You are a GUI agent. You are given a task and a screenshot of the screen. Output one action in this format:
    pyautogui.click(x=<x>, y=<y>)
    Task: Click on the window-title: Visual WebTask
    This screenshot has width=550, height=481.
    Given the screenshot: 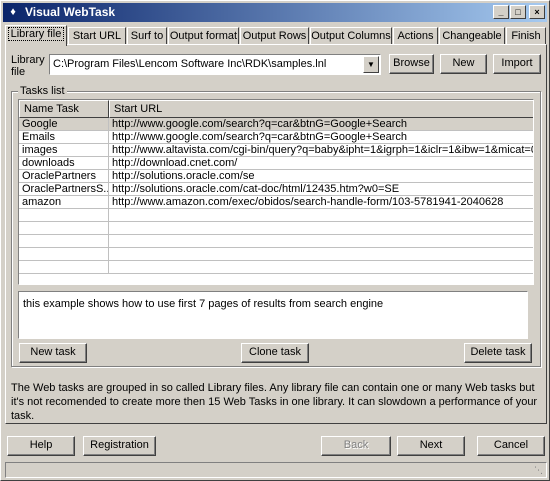 What is the action you would take?
    pyautogui.click(x=70, y=12)
    